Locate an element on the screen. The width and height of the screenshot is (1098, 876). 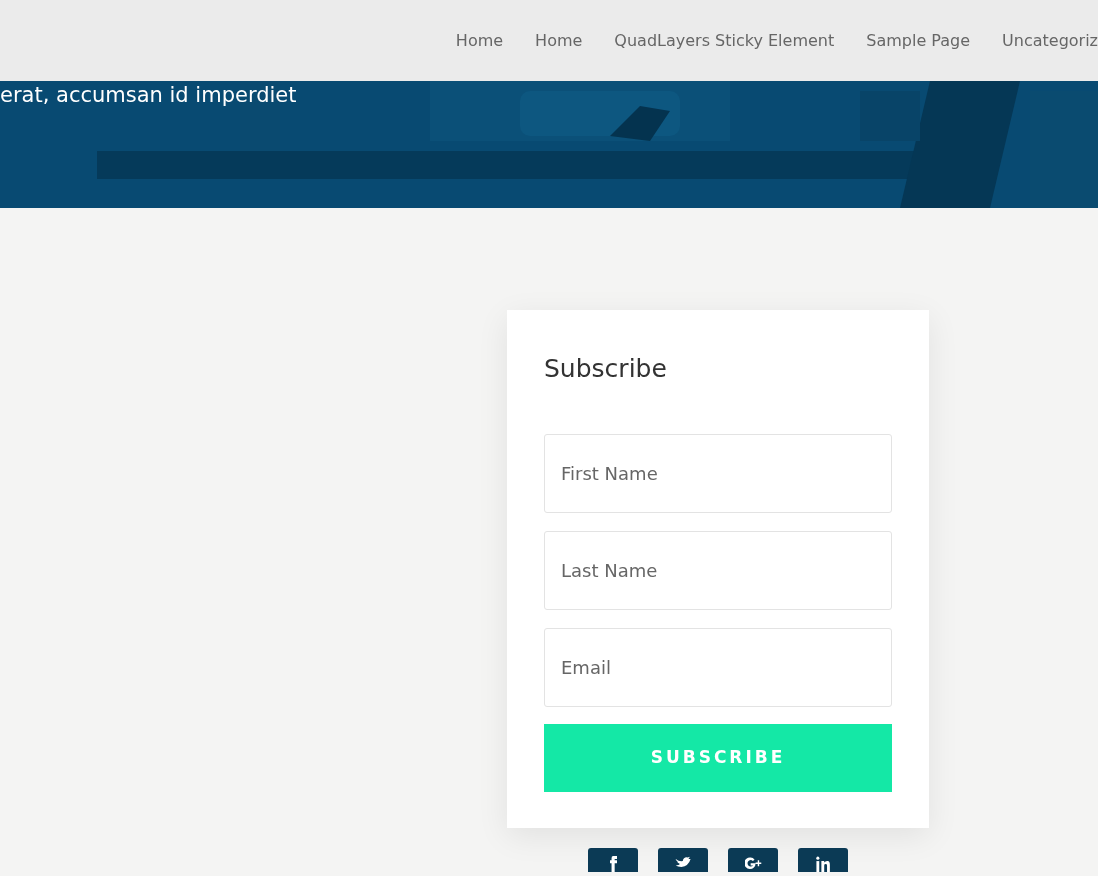
facebook-icon is located at coordinates (613, 864).